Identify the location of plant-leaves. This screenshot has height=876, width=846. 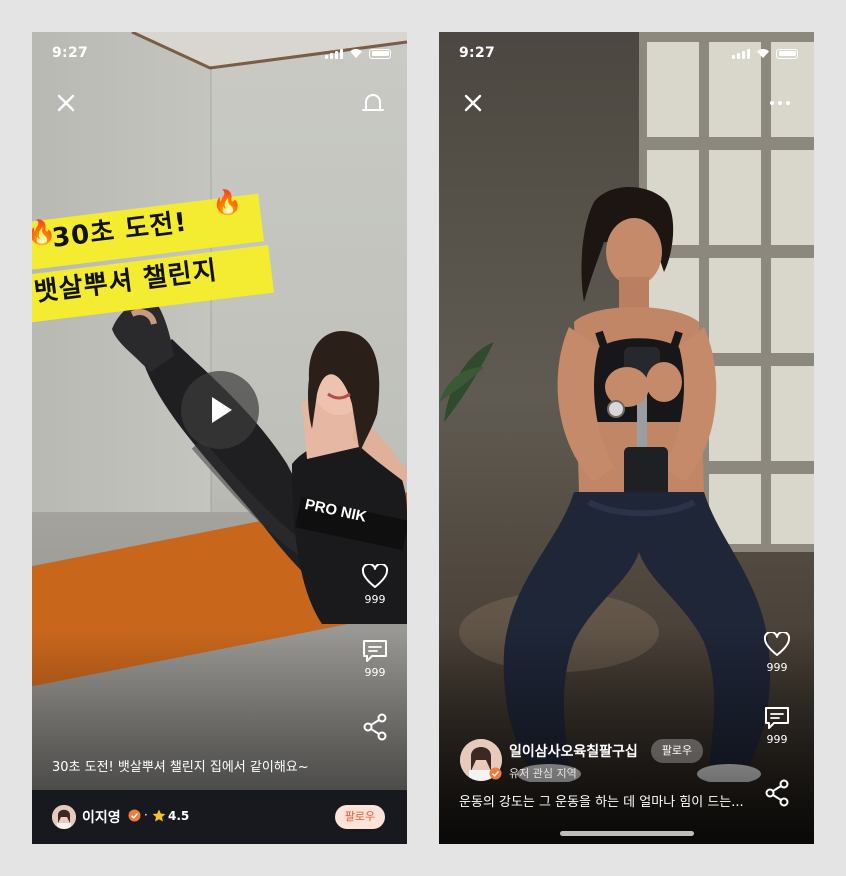
(466, 382).